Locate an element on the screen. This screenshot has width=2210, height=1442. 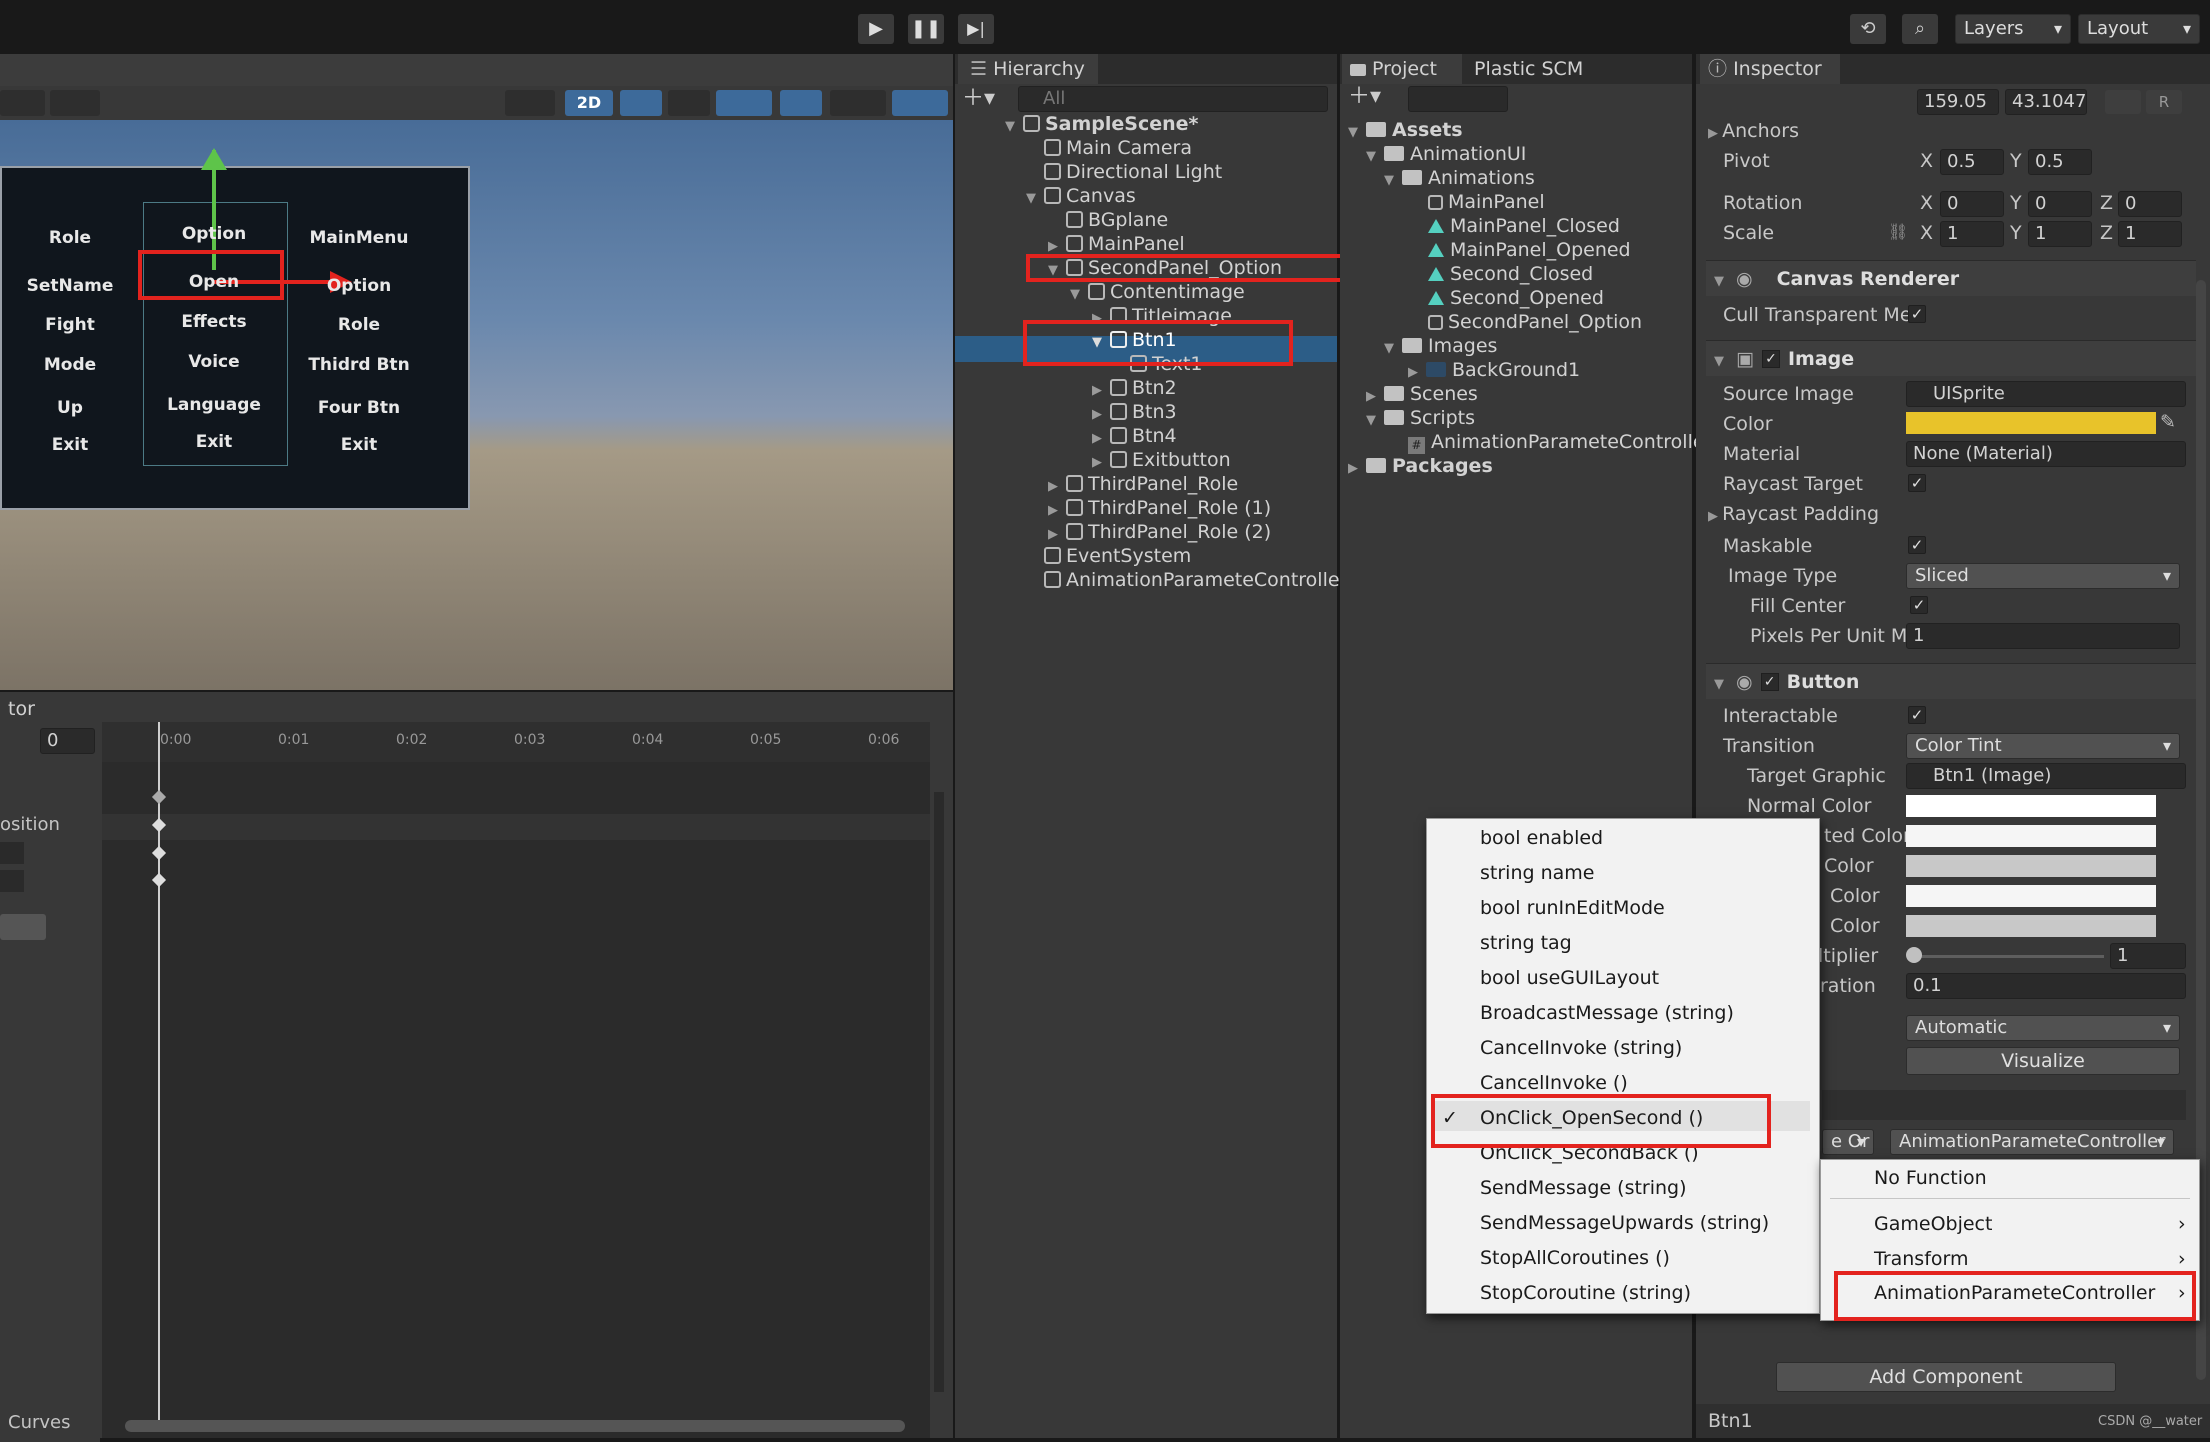
menu-item: string tag is located at coordinates (1526, 943).